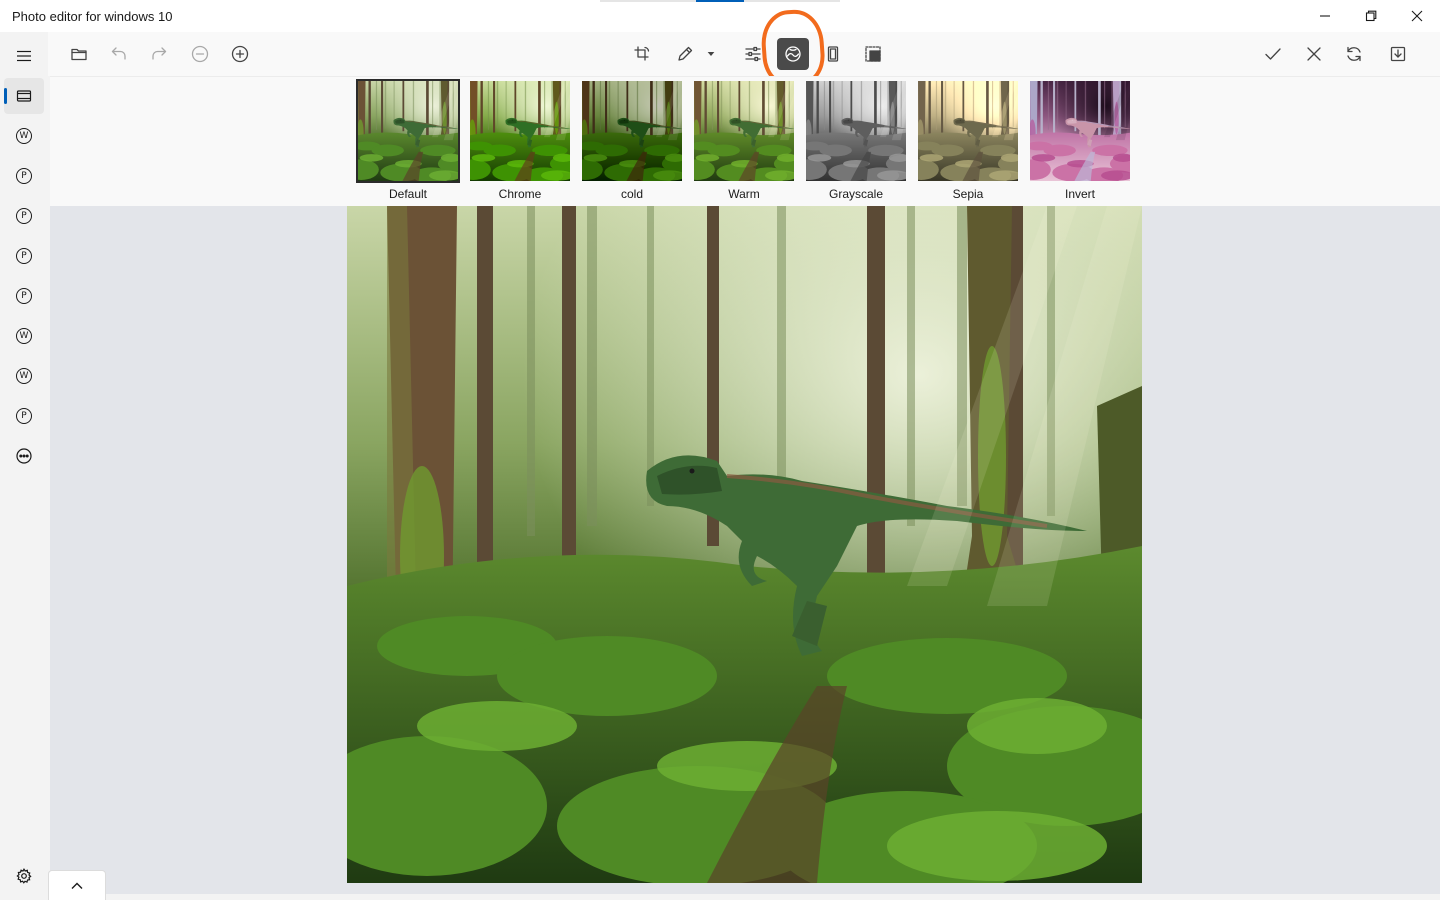 This screenshot has height=900, width=1440. I want to click on cancel-x-icon, so click(1314, 54).